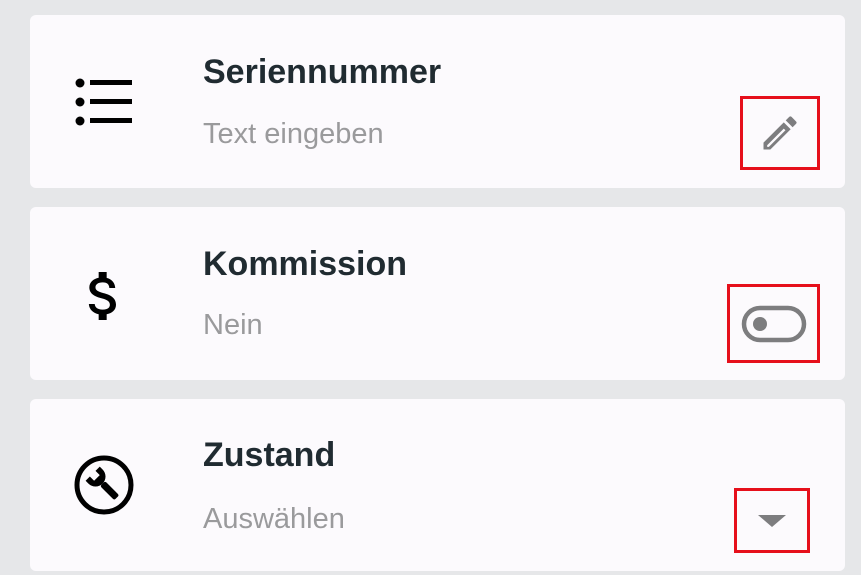 Image resolution: width=861 pixels, height=575 pixels. Describe the element at coordinates (322, 72) in the screenshot. I see `field-title: Seriennummer` at that location.